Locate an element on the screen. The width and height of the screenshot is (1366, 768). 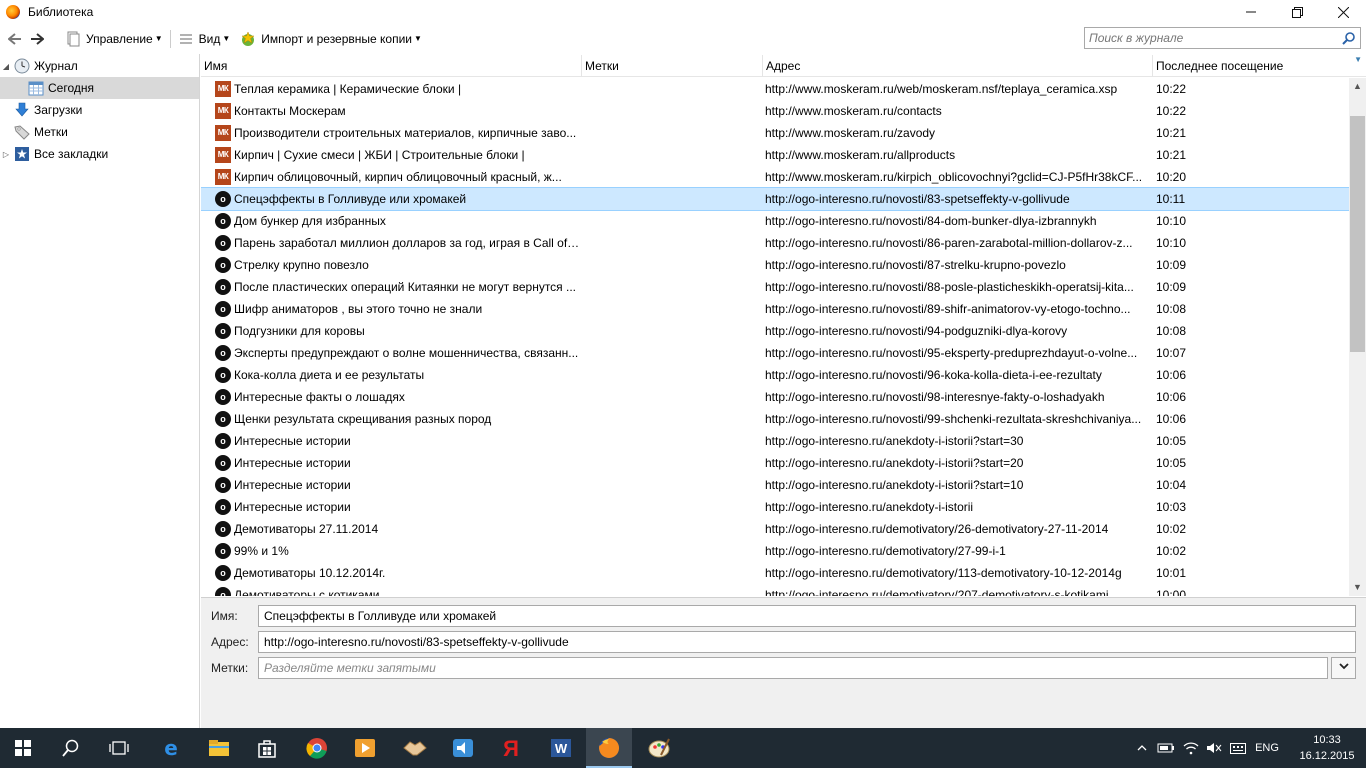
tray-language: ENG is located at coordinates (1267, 748).